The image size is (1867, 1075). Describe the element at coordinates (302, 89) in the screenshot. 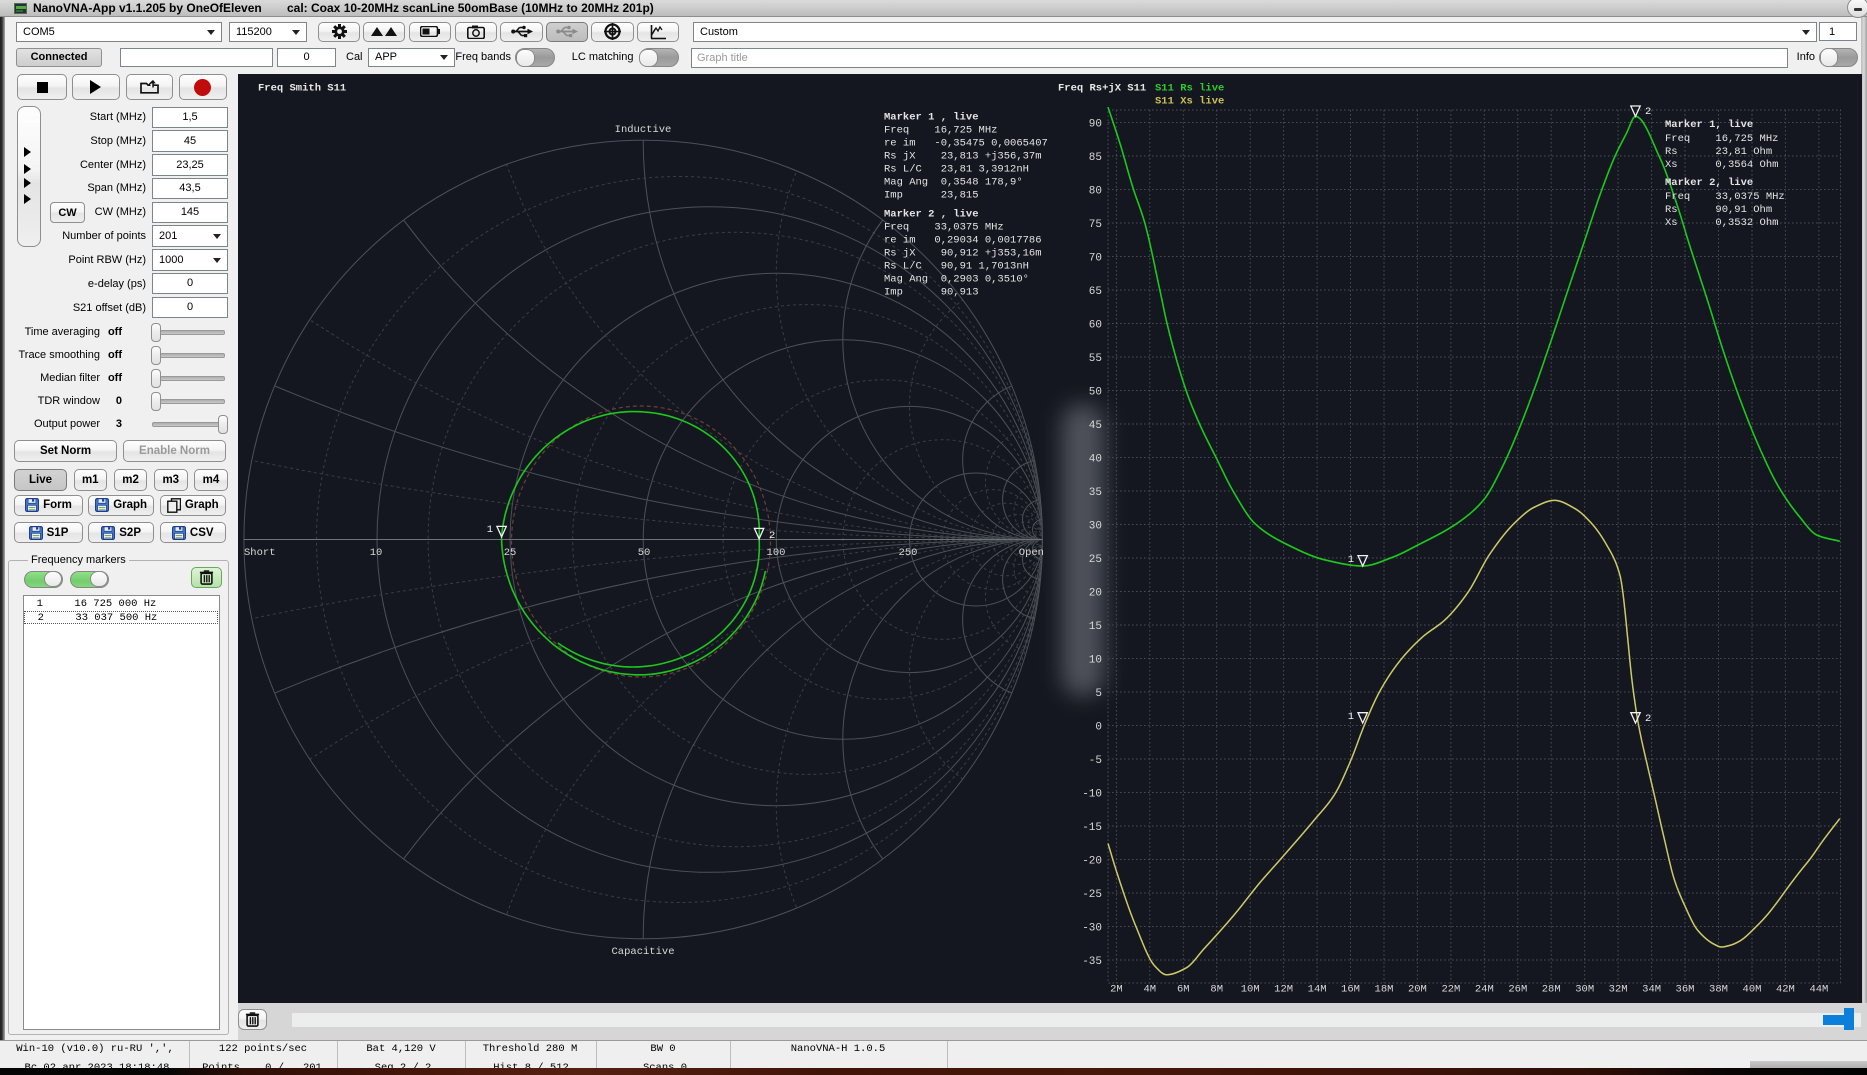

I see `svg-text: Freq Smith S11` at that location.